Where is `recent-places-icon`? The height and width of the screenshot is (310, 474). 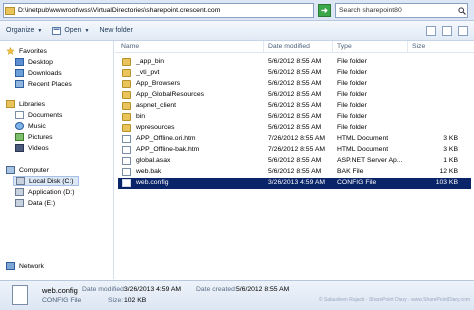 recent-places-icon is located at coordinates (19, 84).